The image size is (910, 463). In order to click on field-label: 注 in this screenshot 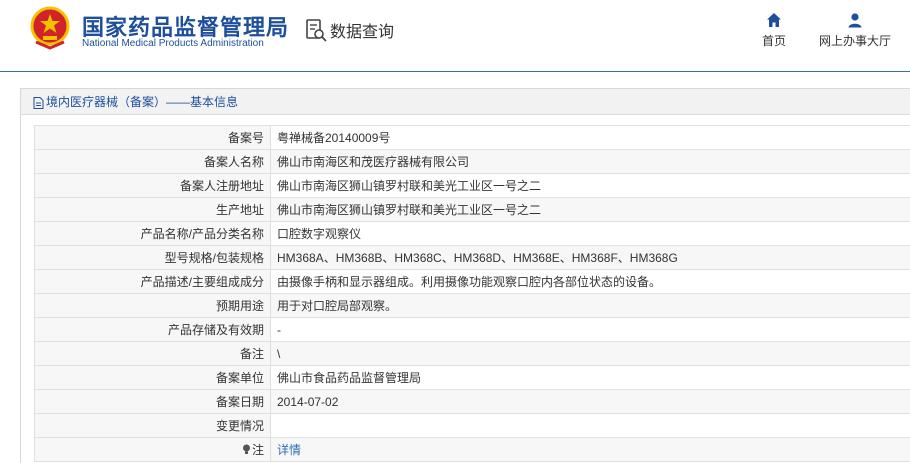, I will do `click(152, 449)`.